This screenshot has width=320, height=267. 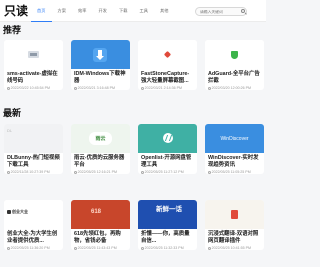 I want to click on capture-icon, so click(x=167, y=54).